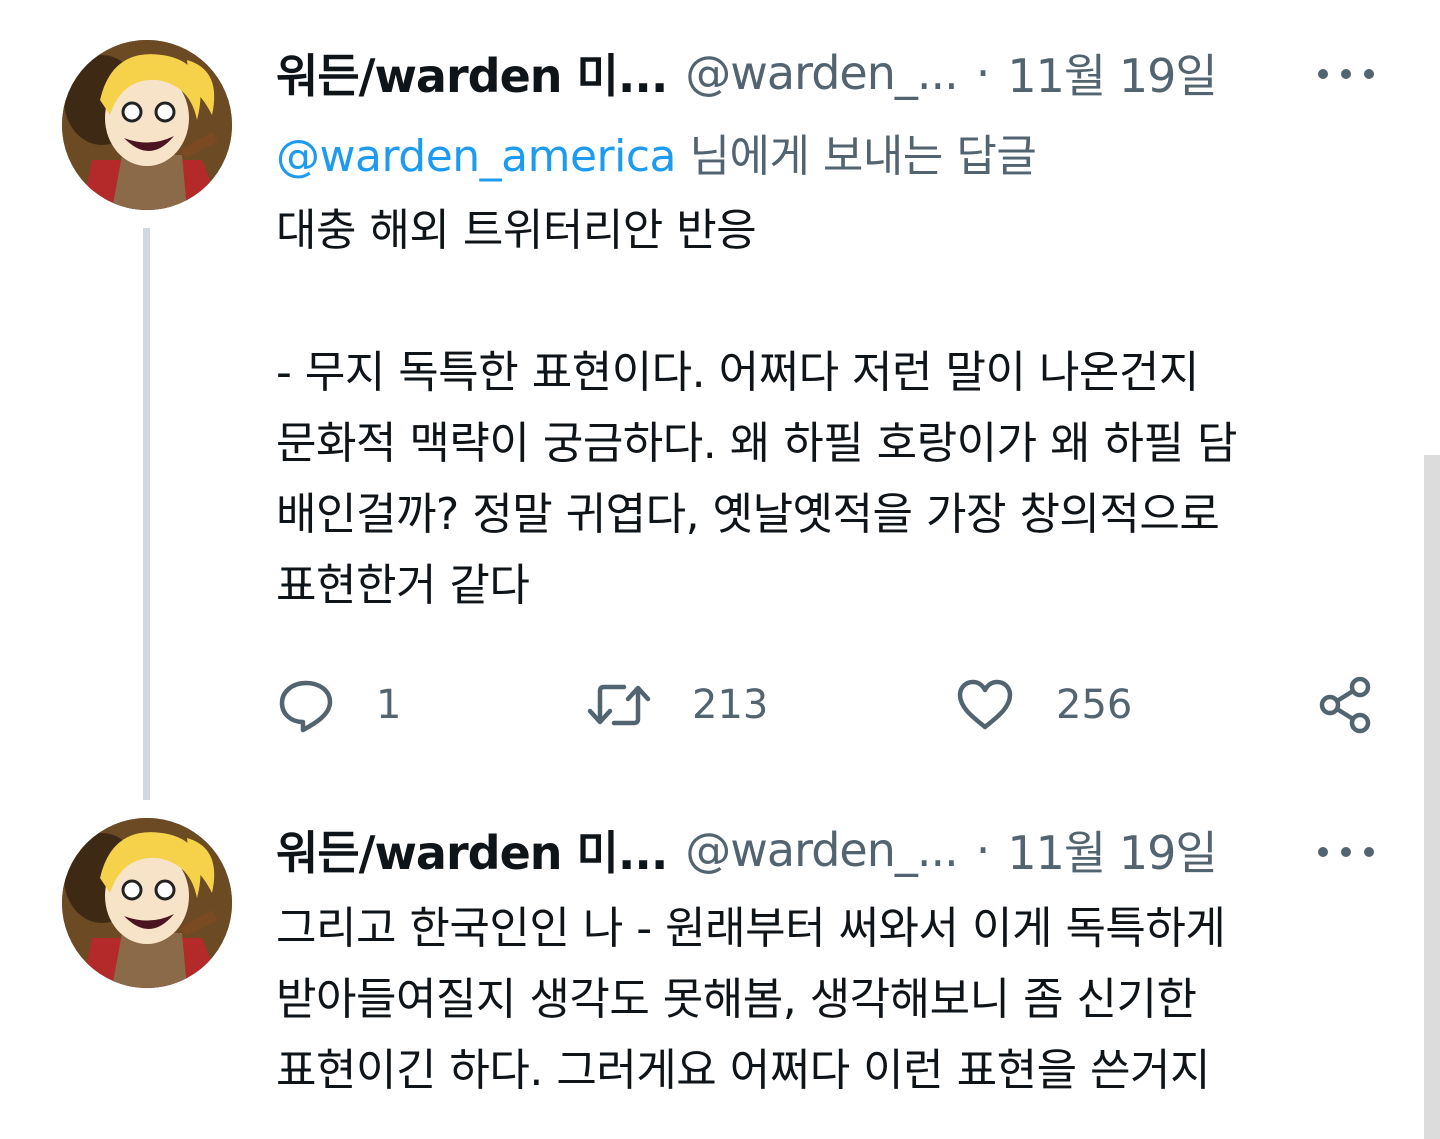 The width and height of the screenshot is (1440, 1139). Describe the element at coordinates (1043, 705) in the screenshot. I see `like-button: 256` at that location.